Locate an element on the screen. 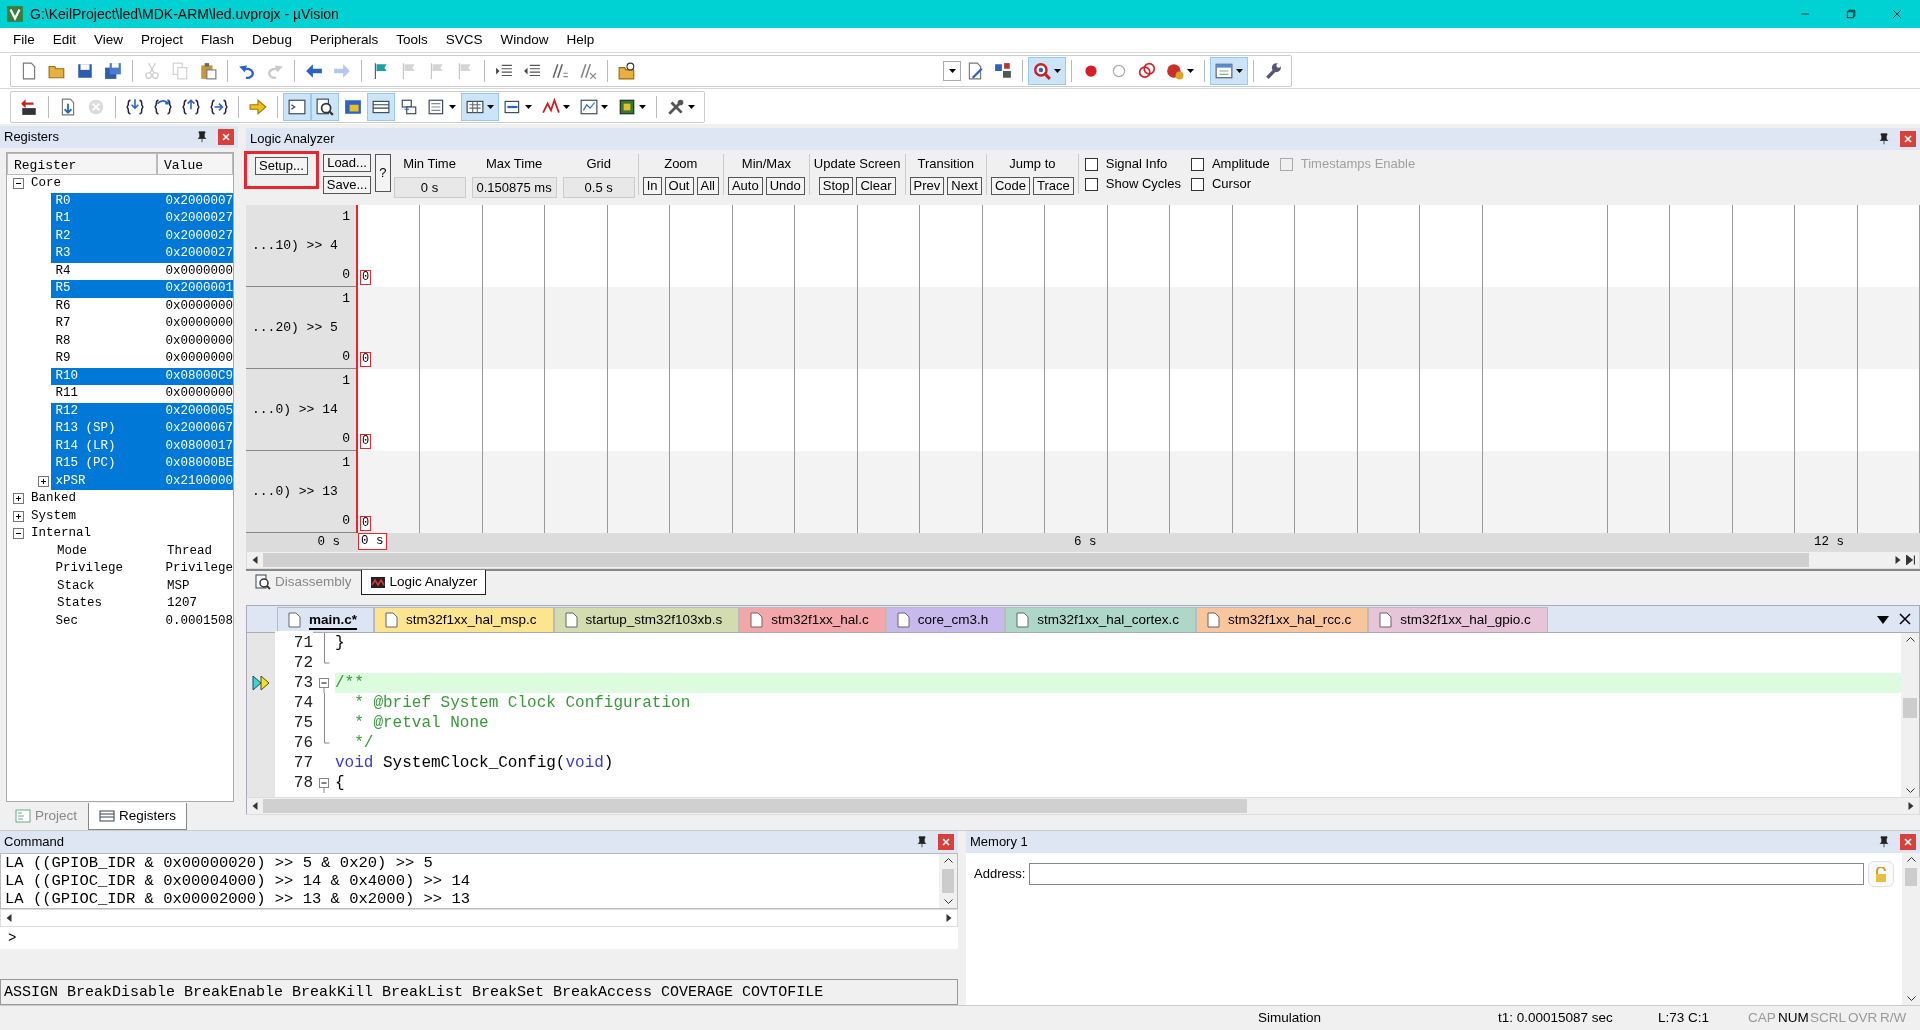  menu-item: File is located at coordinates (24, 40).